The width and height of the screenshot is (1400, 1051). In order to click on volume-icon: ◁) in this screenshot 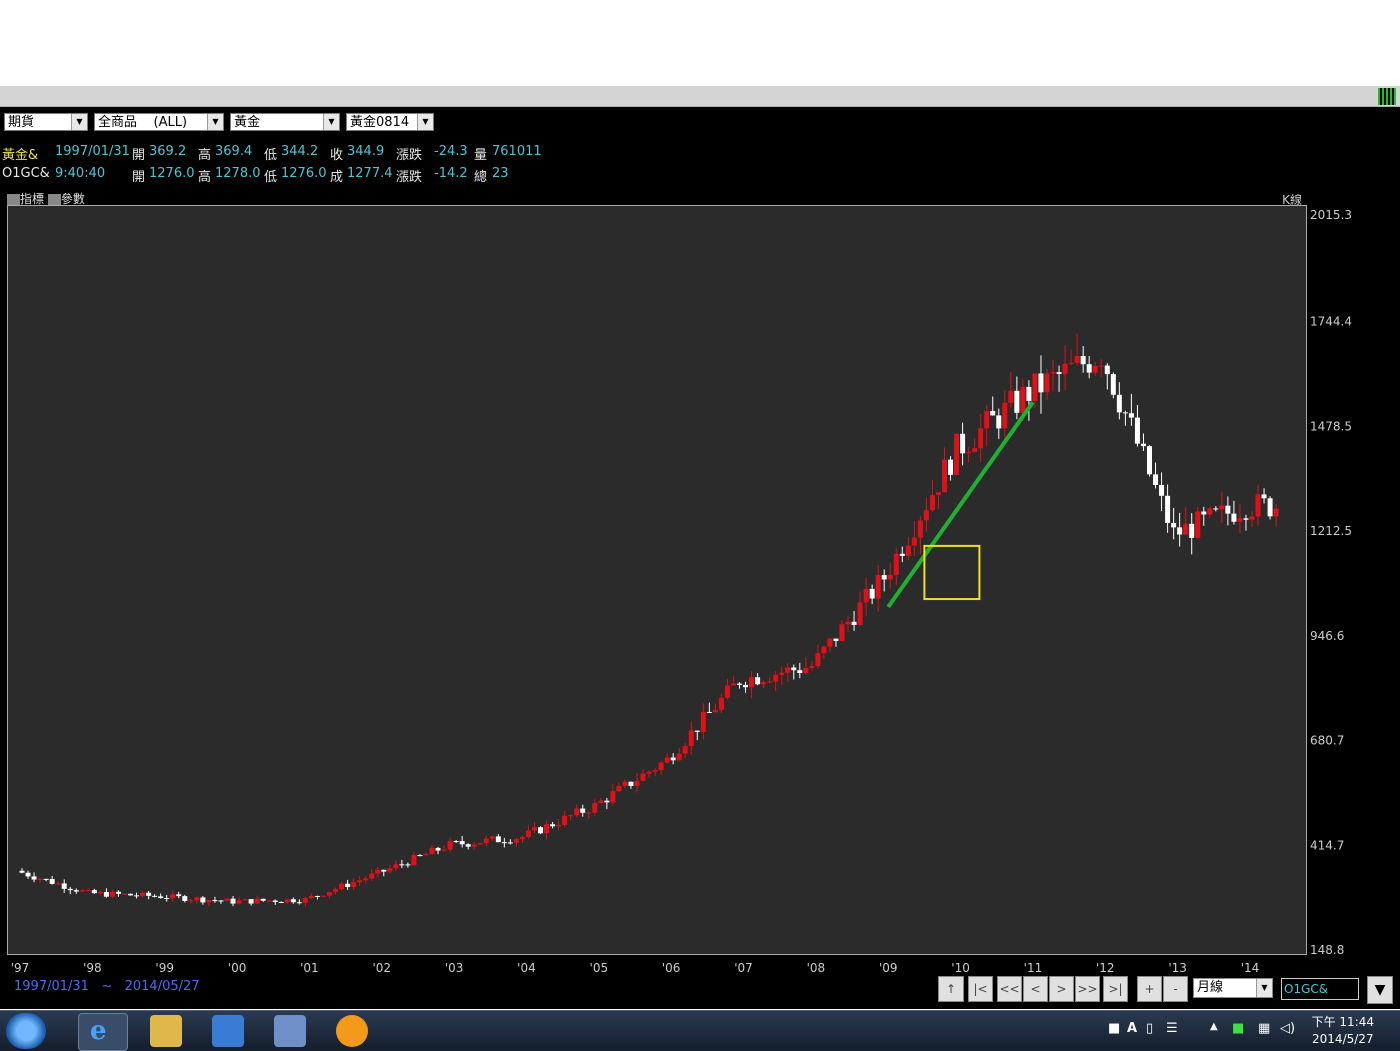, I will do `click(1287, 1028)`.